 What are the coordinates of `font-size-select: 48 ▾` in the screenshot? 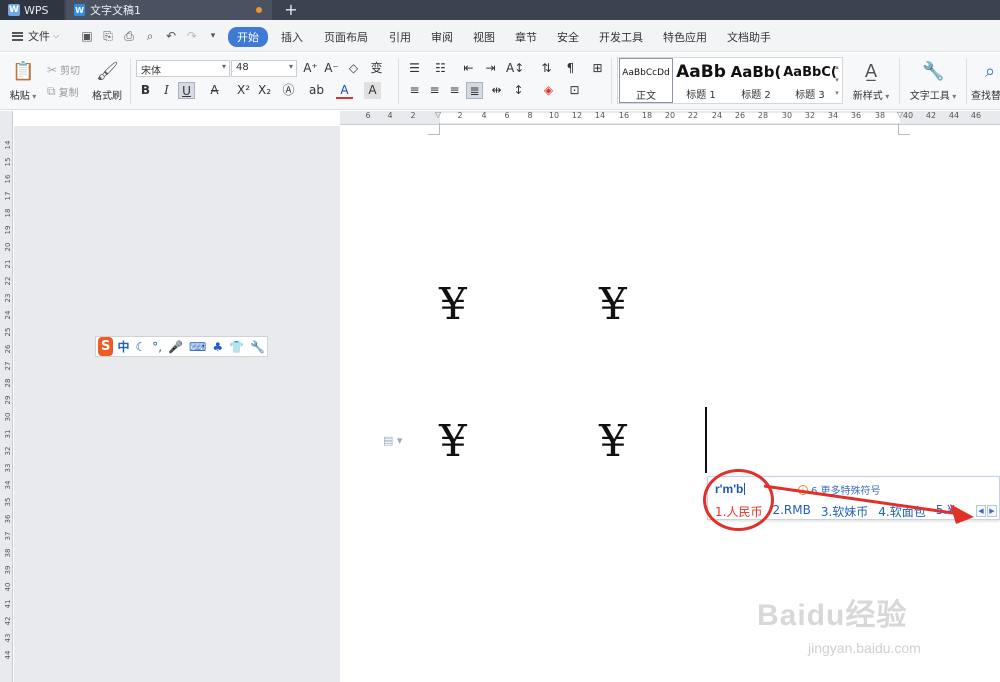 It's located at (264, 68).